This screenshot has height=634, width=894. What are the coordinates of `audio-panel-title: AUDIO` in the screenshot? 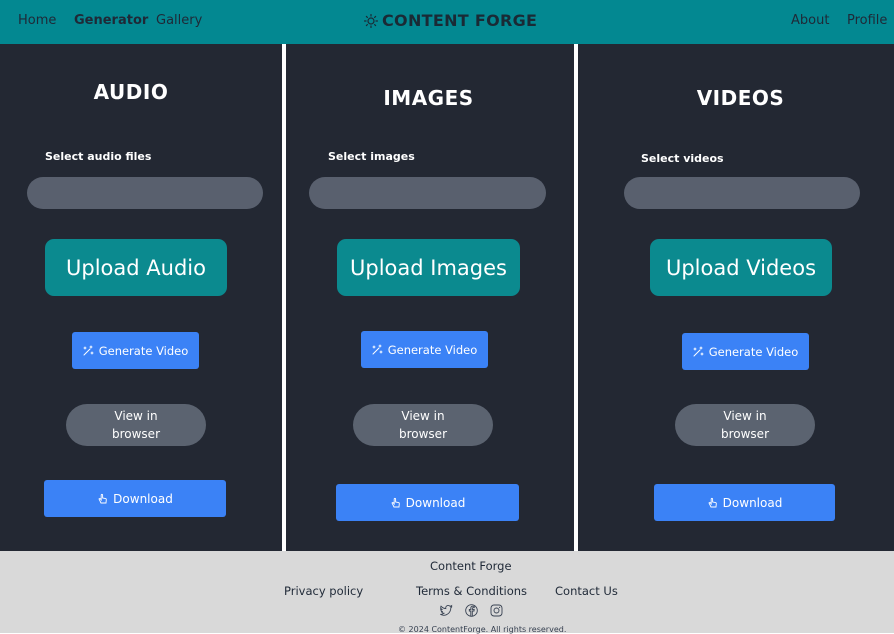 It's located at (131, 92).